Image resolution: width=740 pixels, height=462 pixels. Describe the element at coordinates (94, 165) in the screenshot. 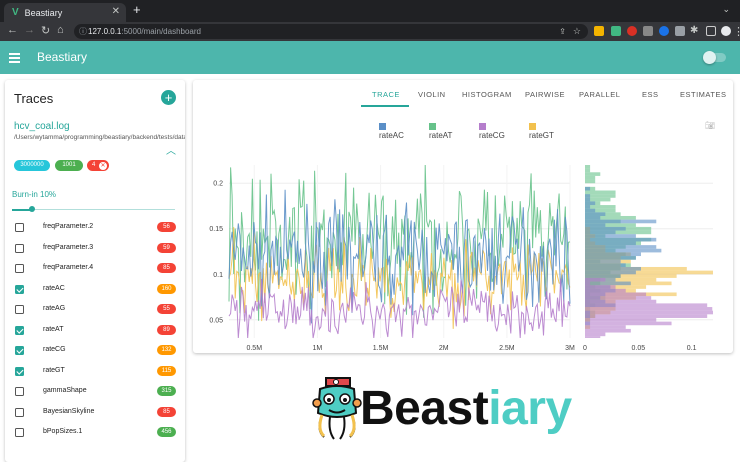

I see `chip-errors-count: 4` at that location.